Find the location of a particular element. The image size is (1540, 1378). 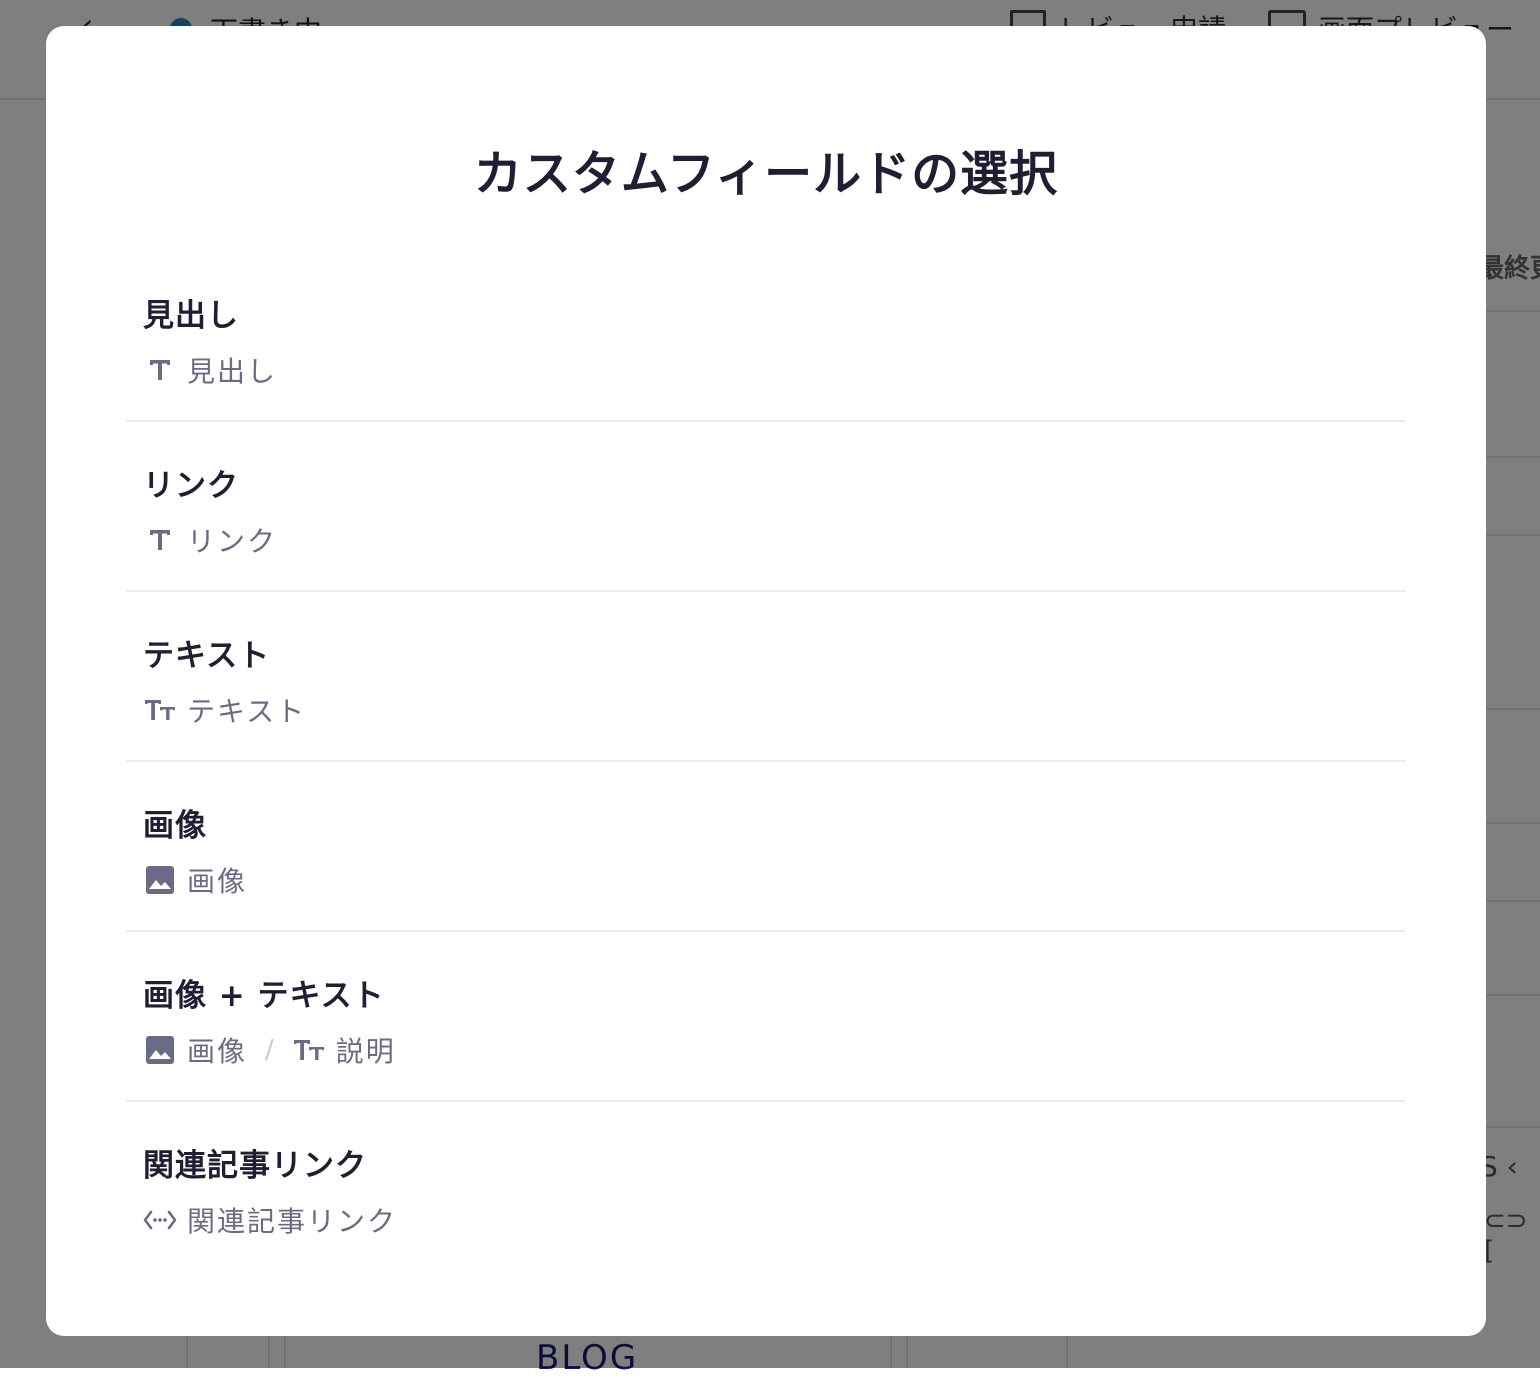

field-option-composition: 画像 is located at coordinates (195, 880).